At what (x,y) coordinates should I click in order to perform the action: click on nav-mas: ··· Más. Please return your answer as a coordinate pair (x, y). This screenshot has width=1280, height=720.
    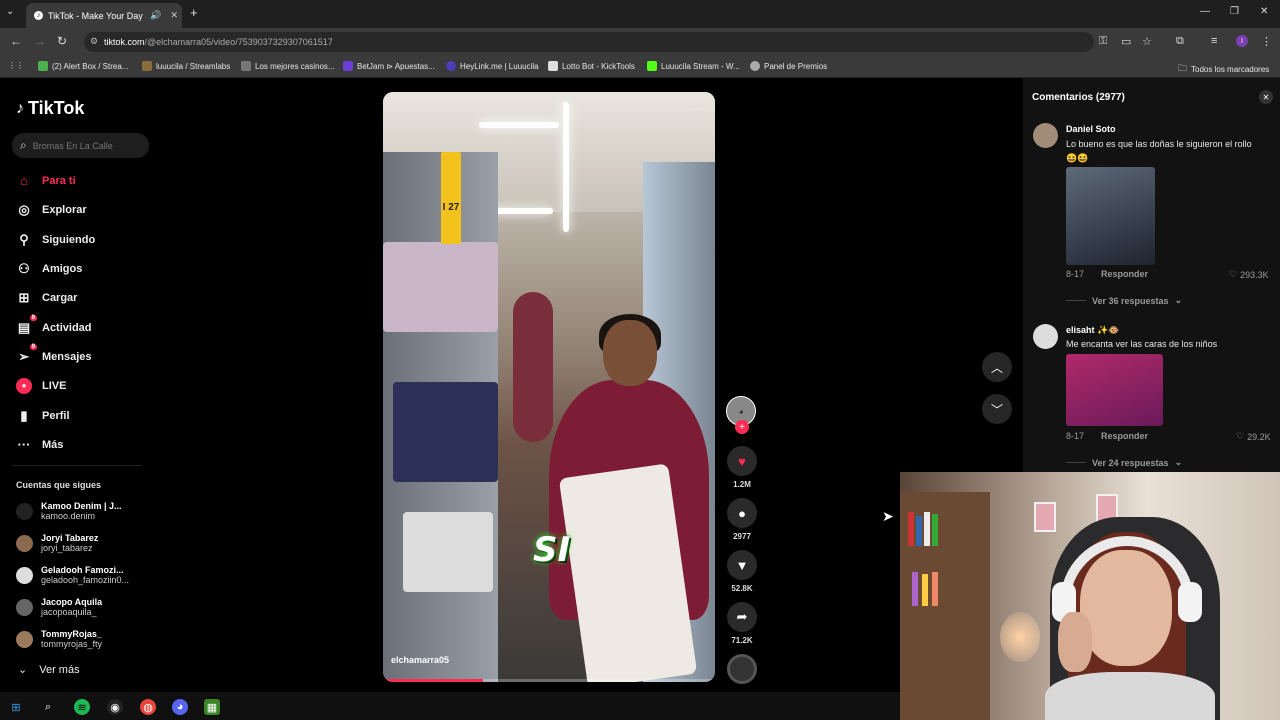
    Looking at the image, I should click on (40, 444).